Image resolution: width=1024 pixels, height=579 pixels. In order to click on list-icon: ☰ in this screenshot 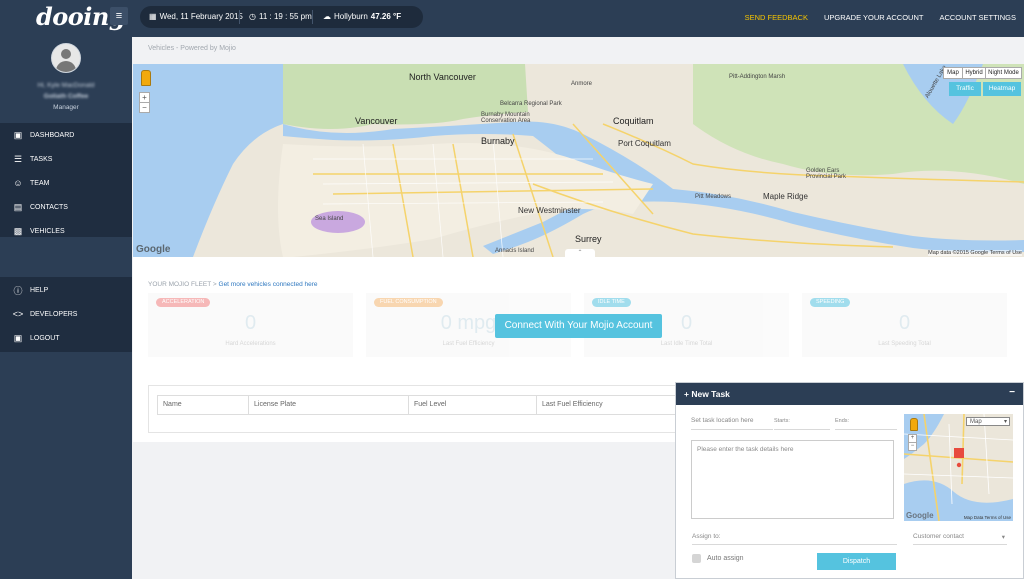, I will do `click(18, 158)`.